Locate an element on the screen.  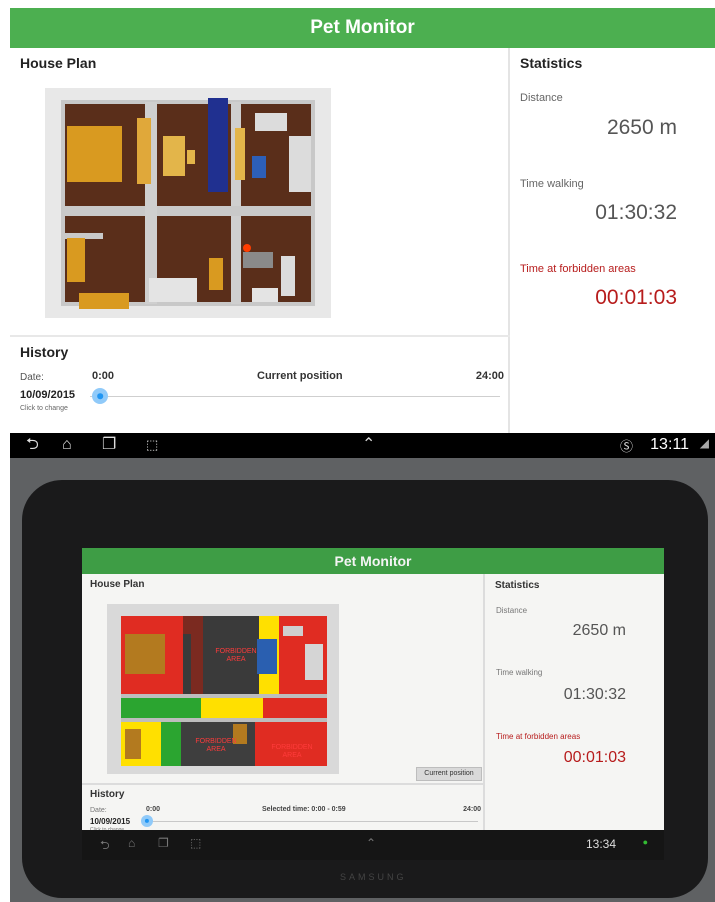
history-title: History is located at coordinates (44, 352).